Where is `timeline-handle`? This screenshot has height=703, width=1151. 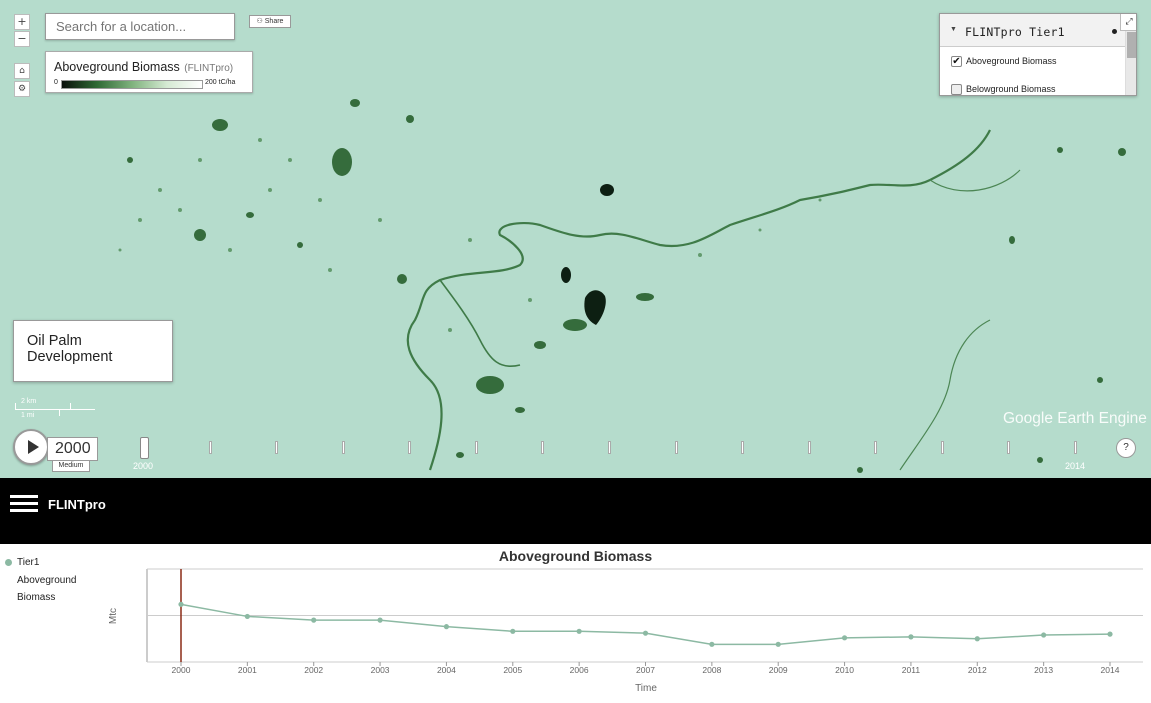
timeline-handle is located at coordinates (144, 448).